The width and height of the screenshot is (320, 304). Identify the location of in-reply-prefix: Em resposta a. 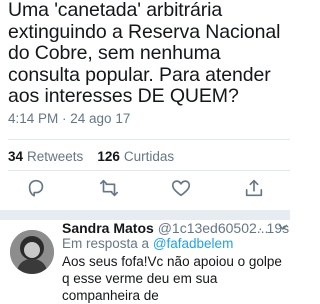
(106, 243).